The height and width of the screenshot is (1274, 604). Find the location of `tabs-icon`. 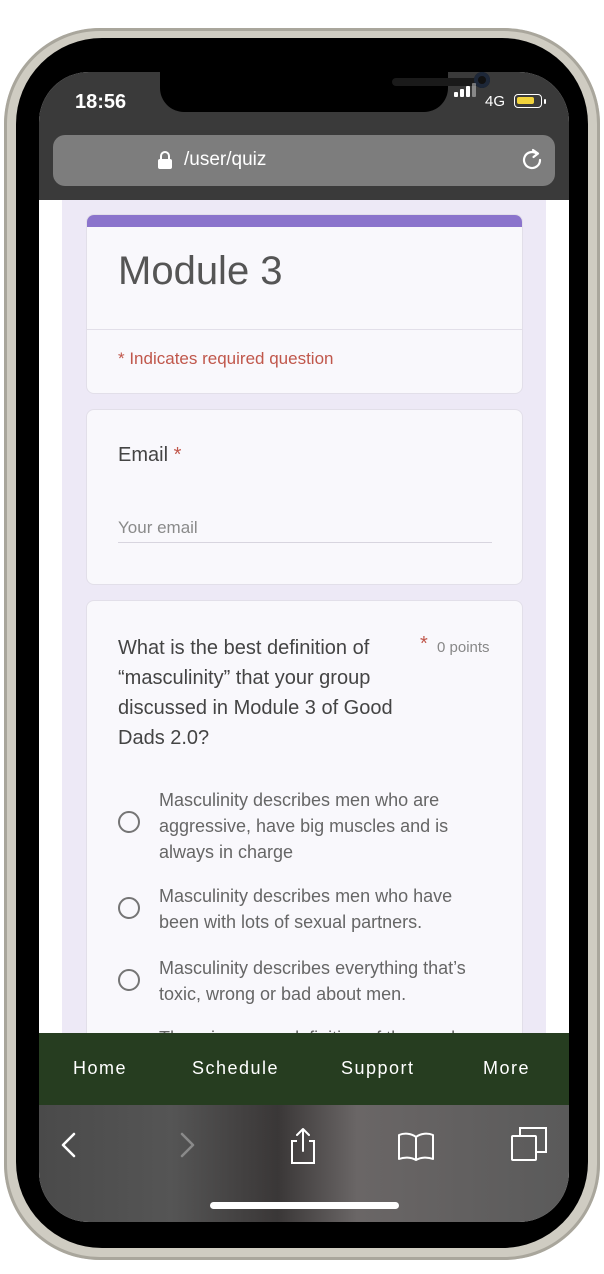

tabs-icon is located at coordinates (529, 1145).